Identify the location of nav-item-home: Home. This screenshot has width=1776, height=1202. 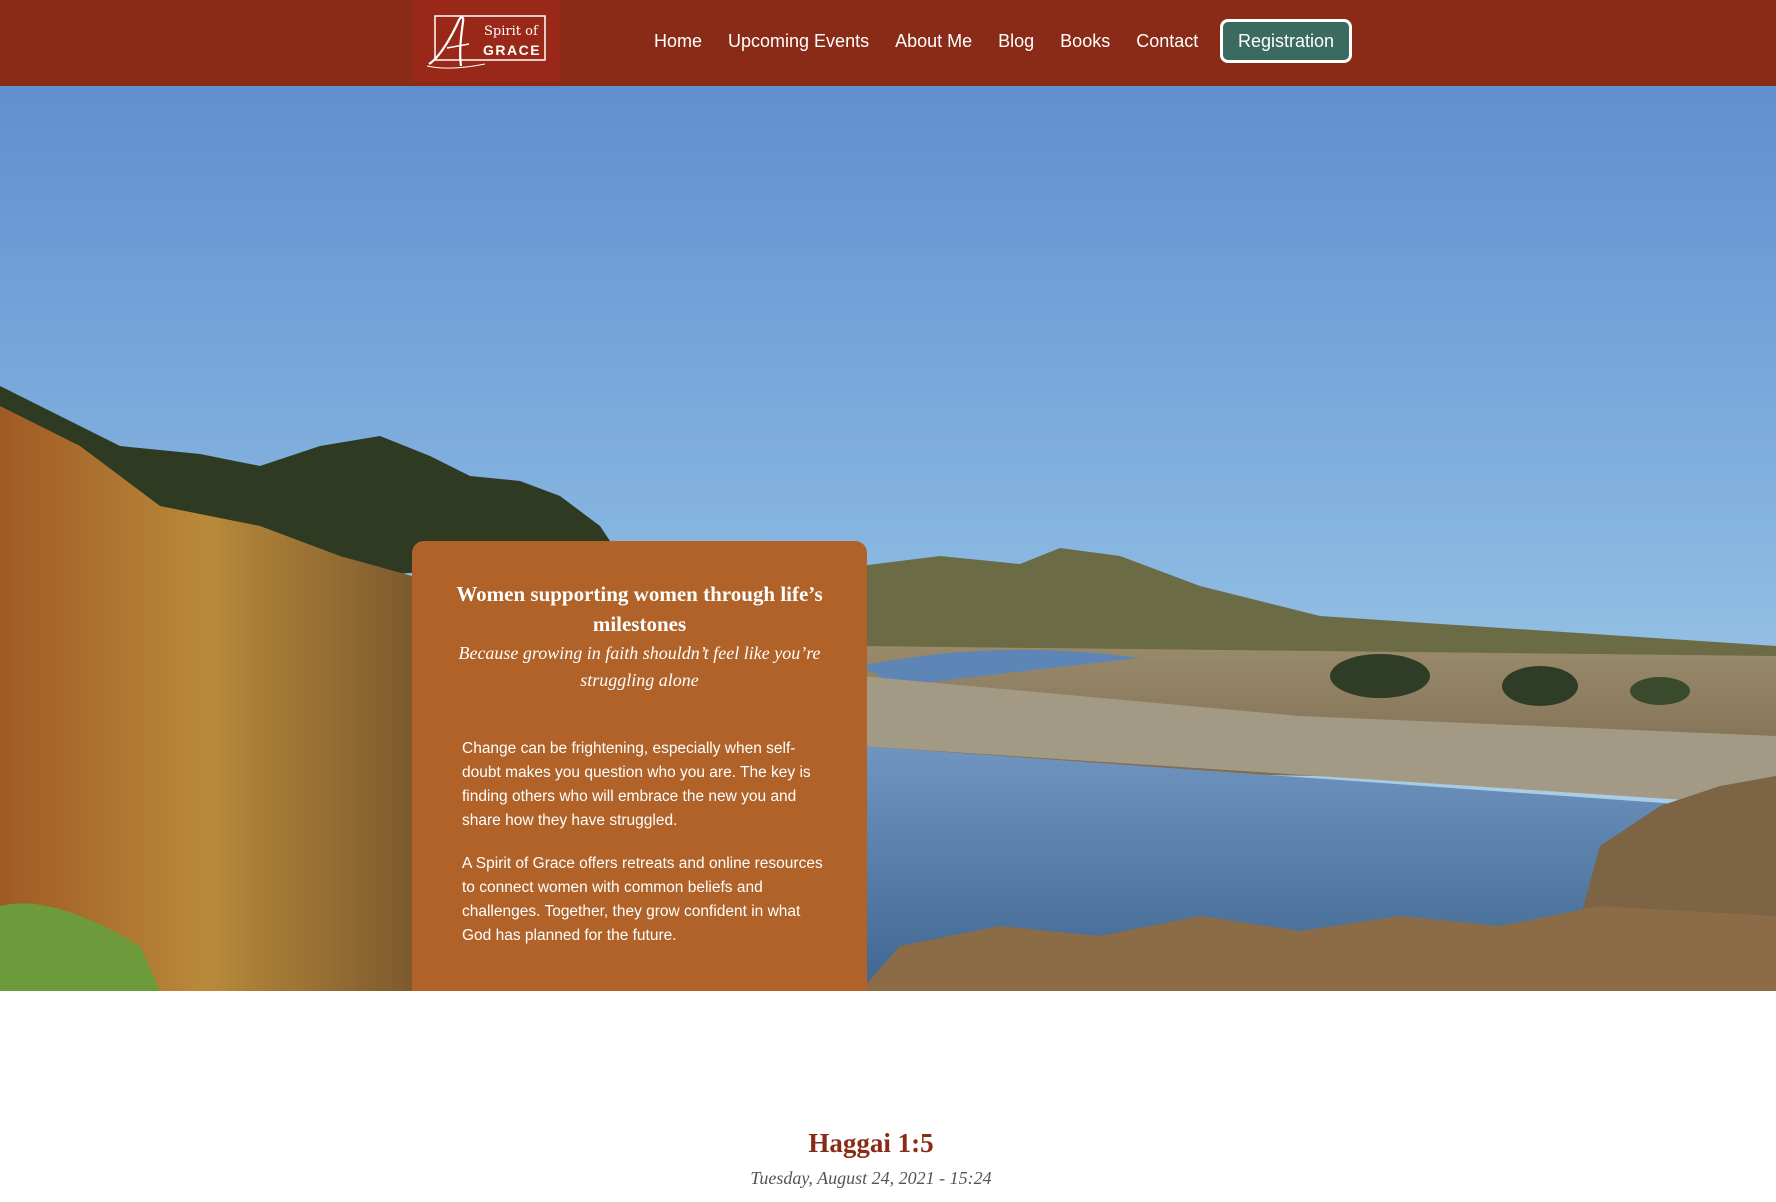
(678, 41).